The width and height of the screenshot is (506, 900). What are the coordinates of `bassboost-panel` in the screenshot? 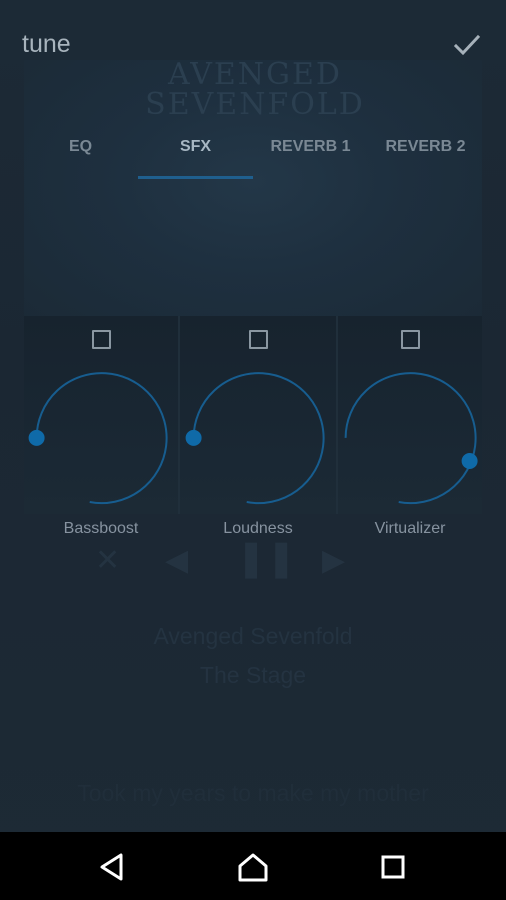 It's located at (101, 415).